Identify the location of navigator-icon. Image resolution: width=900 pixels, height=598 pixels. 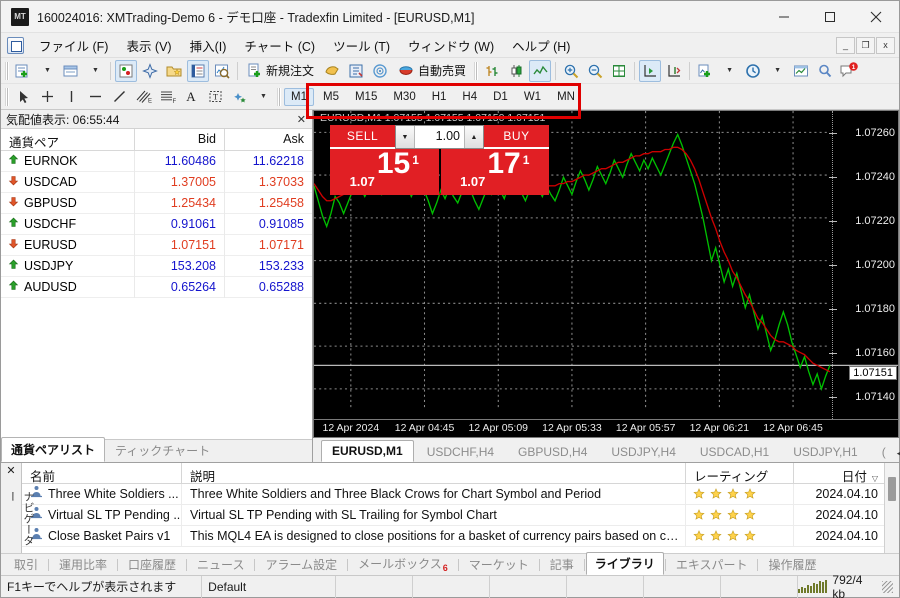
(150, 71).